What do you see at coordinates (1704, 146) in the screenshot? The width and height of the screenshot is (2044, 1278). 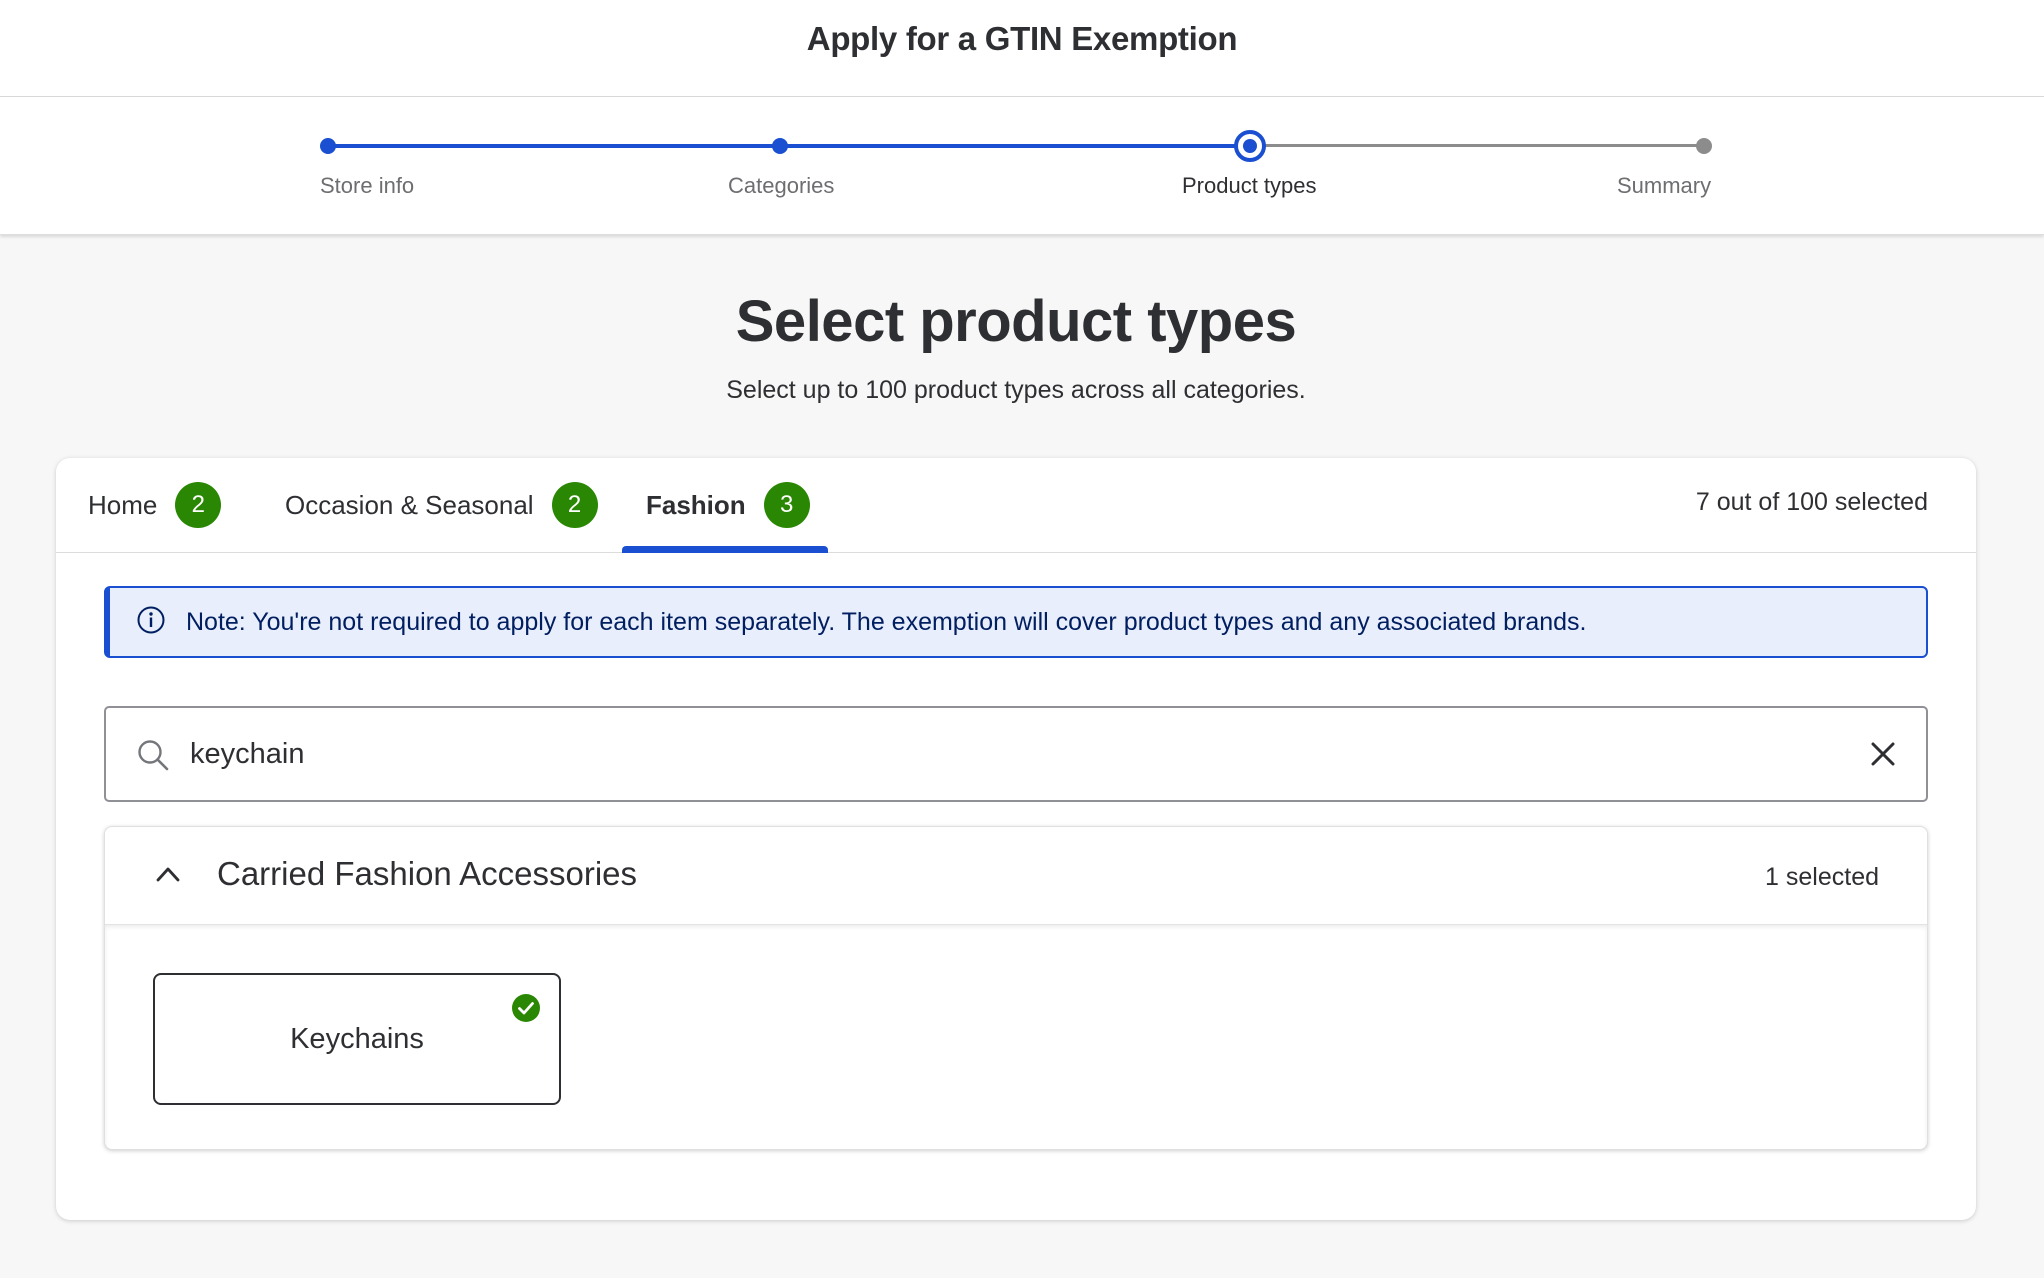 I see `step-dot-summary` at bounding box center [1704, 146].